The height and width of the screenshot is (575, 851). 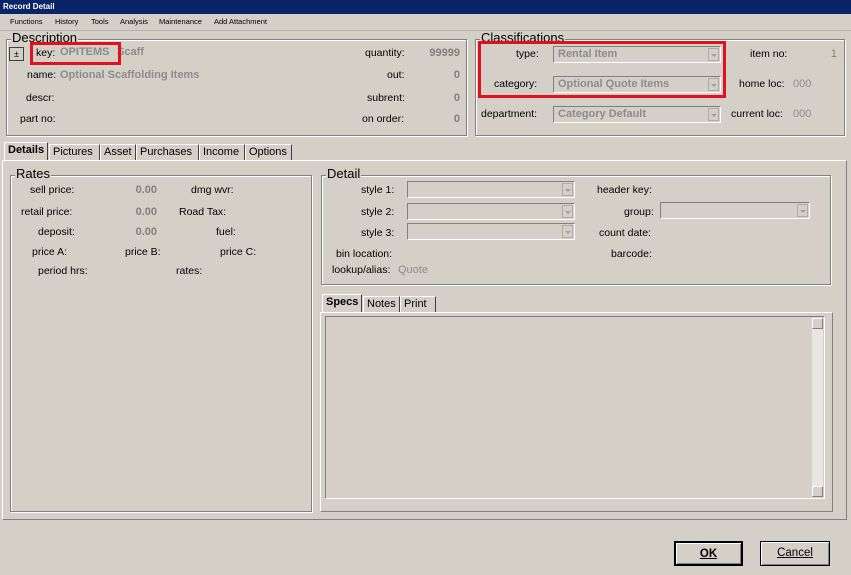 What do you see at coordinates (762, 84) in the screenshot?
I see `home-loc-label: home loc:` at bounding box center [762, 84].